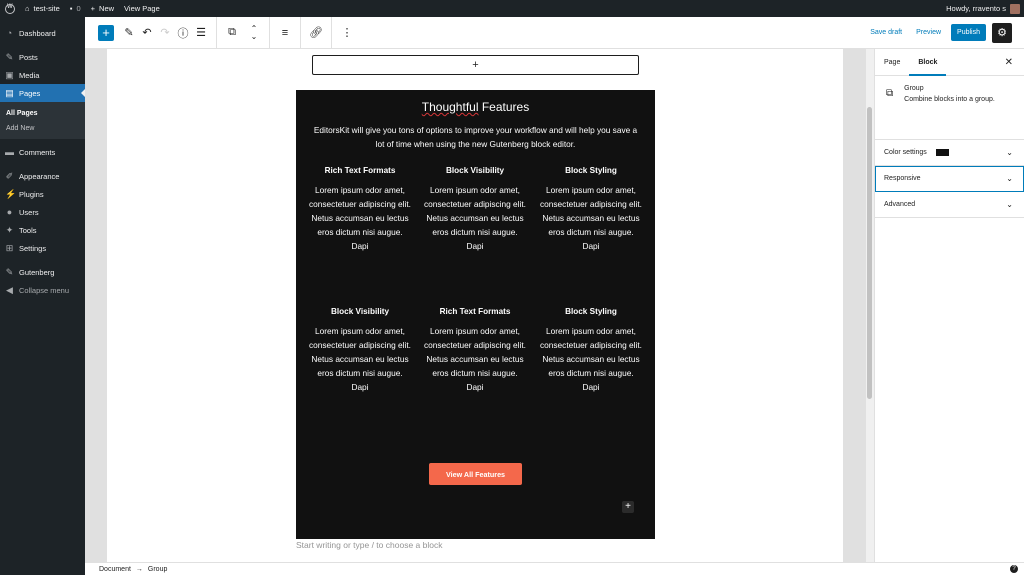  I want to click on breadcrumb-document: Document, so click(115, 569).